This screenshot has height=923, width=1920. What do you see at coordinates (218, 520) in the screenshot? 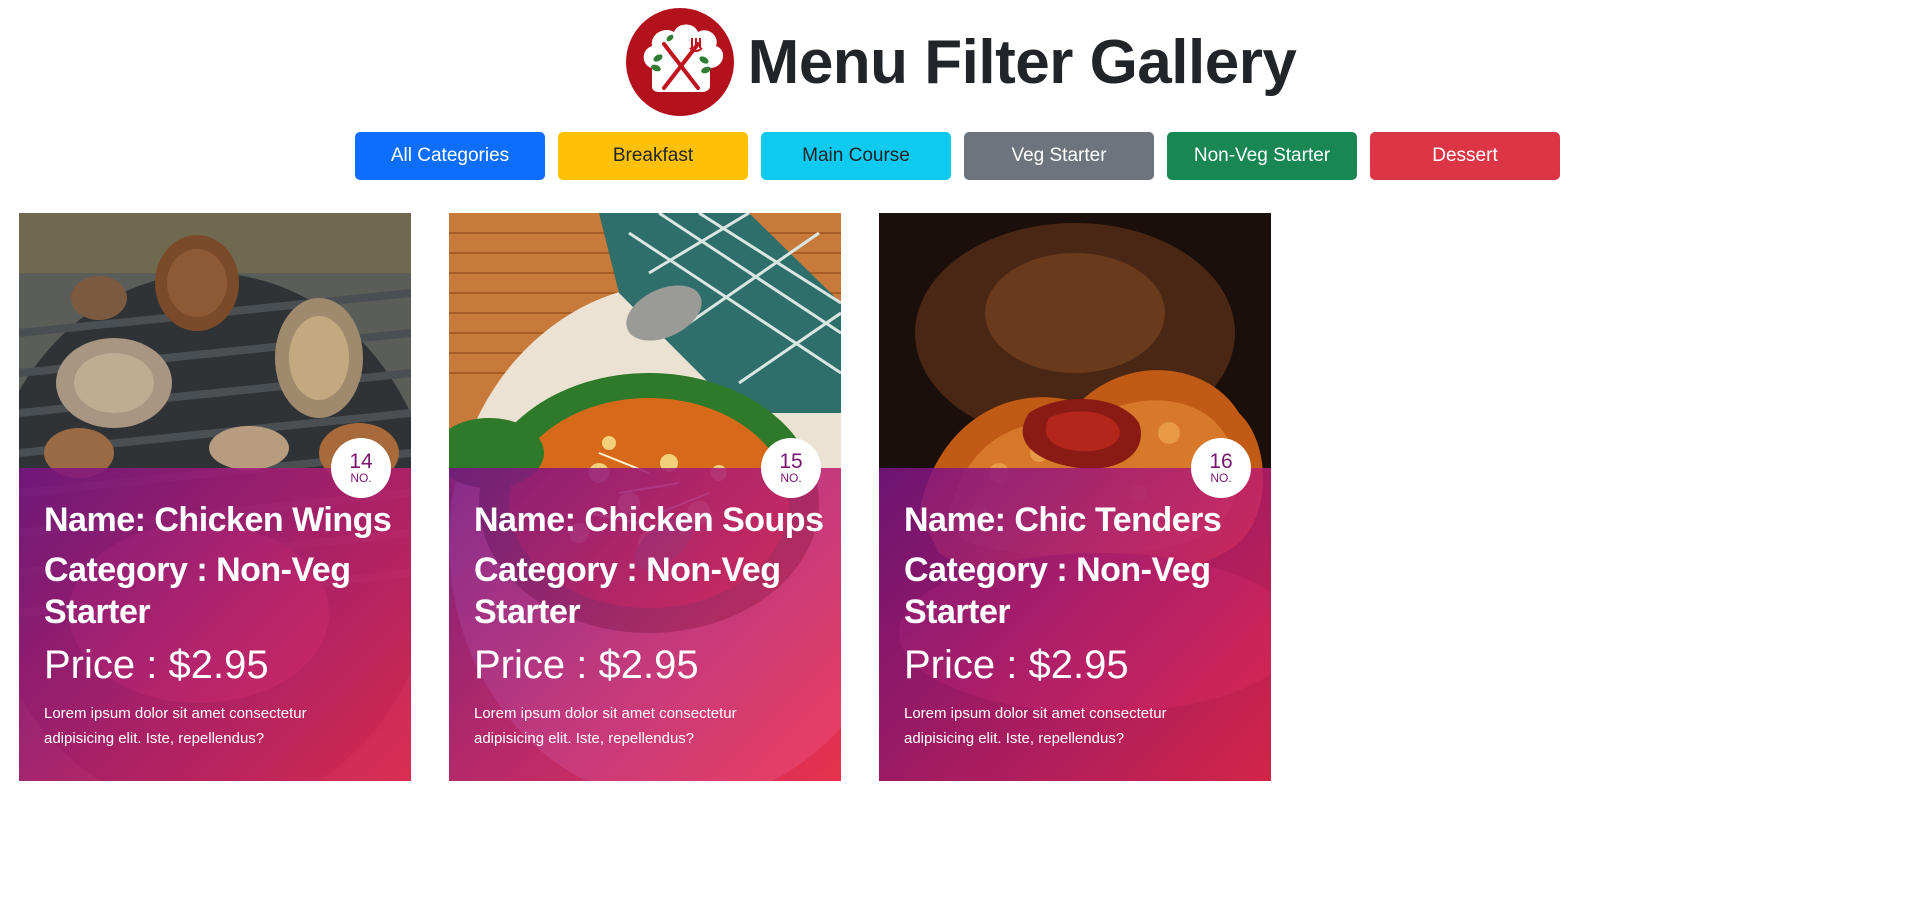
I see `item-name: Name: Chicken Wings` at bounding box center [218, 520].